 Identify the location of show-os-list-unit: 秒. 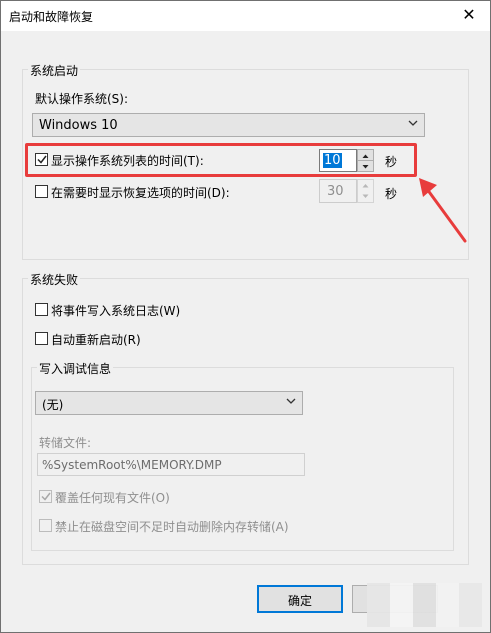
(391, 162).